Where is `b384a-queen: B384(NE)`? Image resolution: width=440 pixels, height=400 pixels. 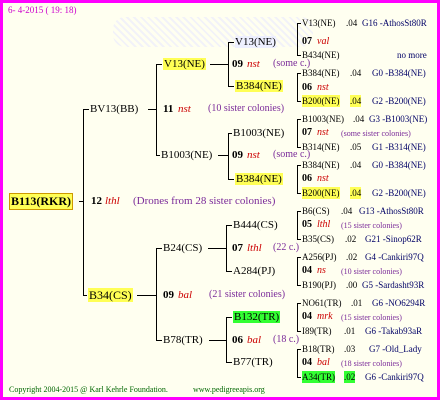
b384a-queen: B384(NE) is located at coordinates (259, 86).